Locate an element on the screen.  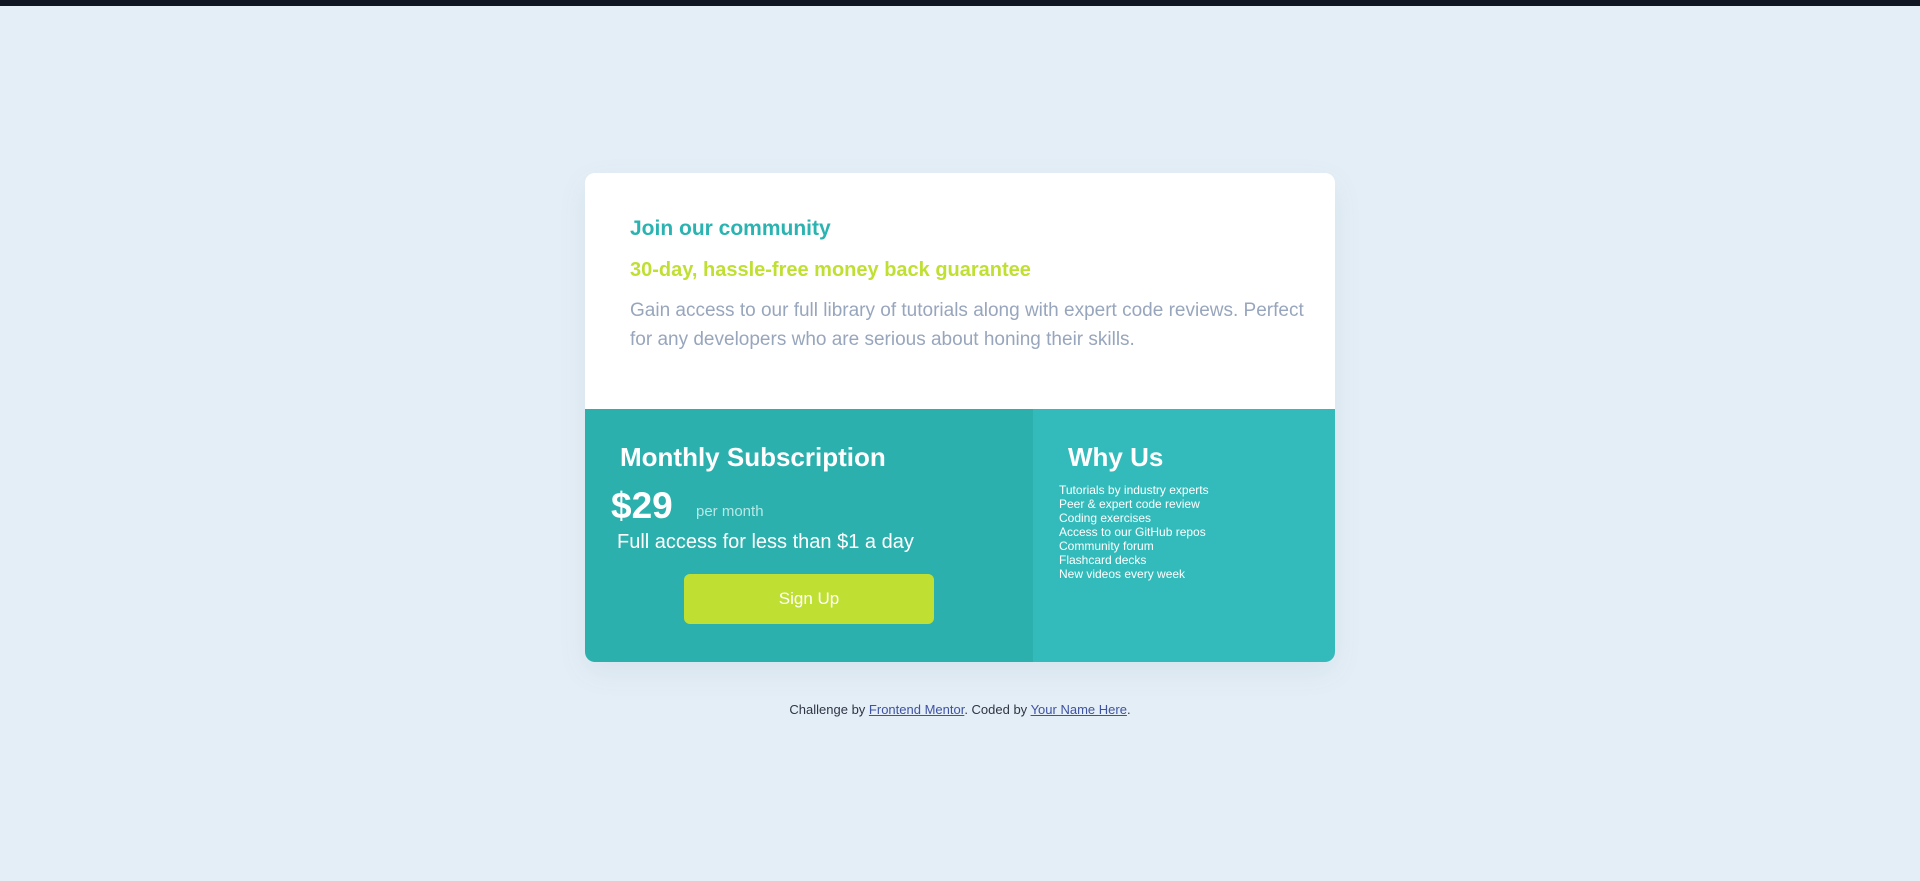
subscription-title: Monthly Subscription is located at coordinates (753, 457).